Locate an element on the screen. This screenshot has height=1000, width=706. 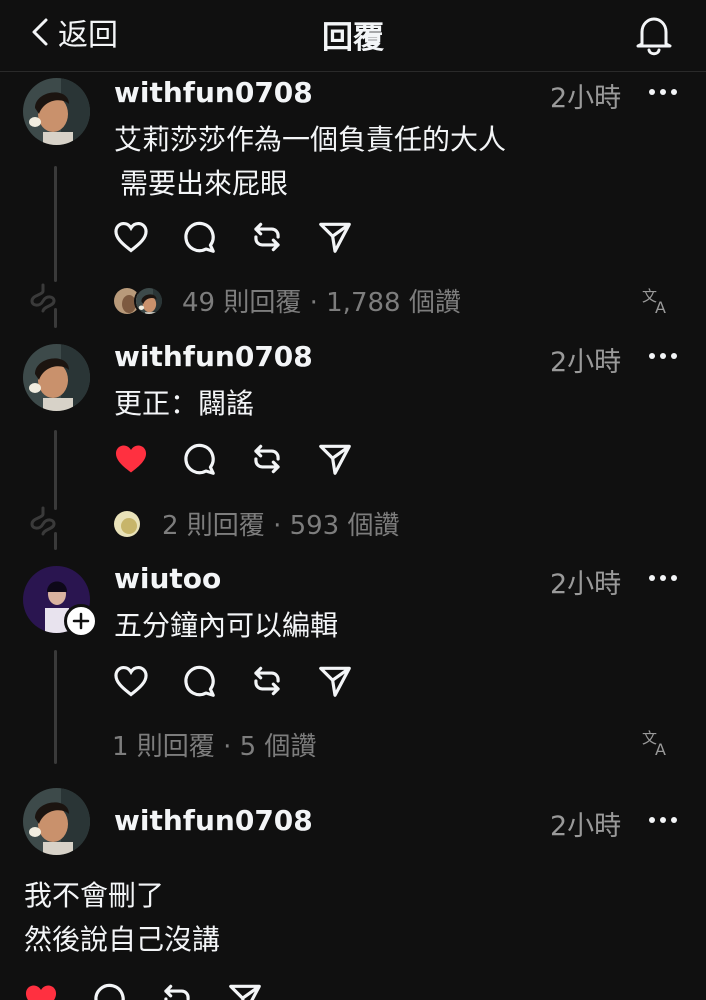
post-text-line: 艾莉莎莎作為一個負責任的大人 is located at coordinates (310, 139).